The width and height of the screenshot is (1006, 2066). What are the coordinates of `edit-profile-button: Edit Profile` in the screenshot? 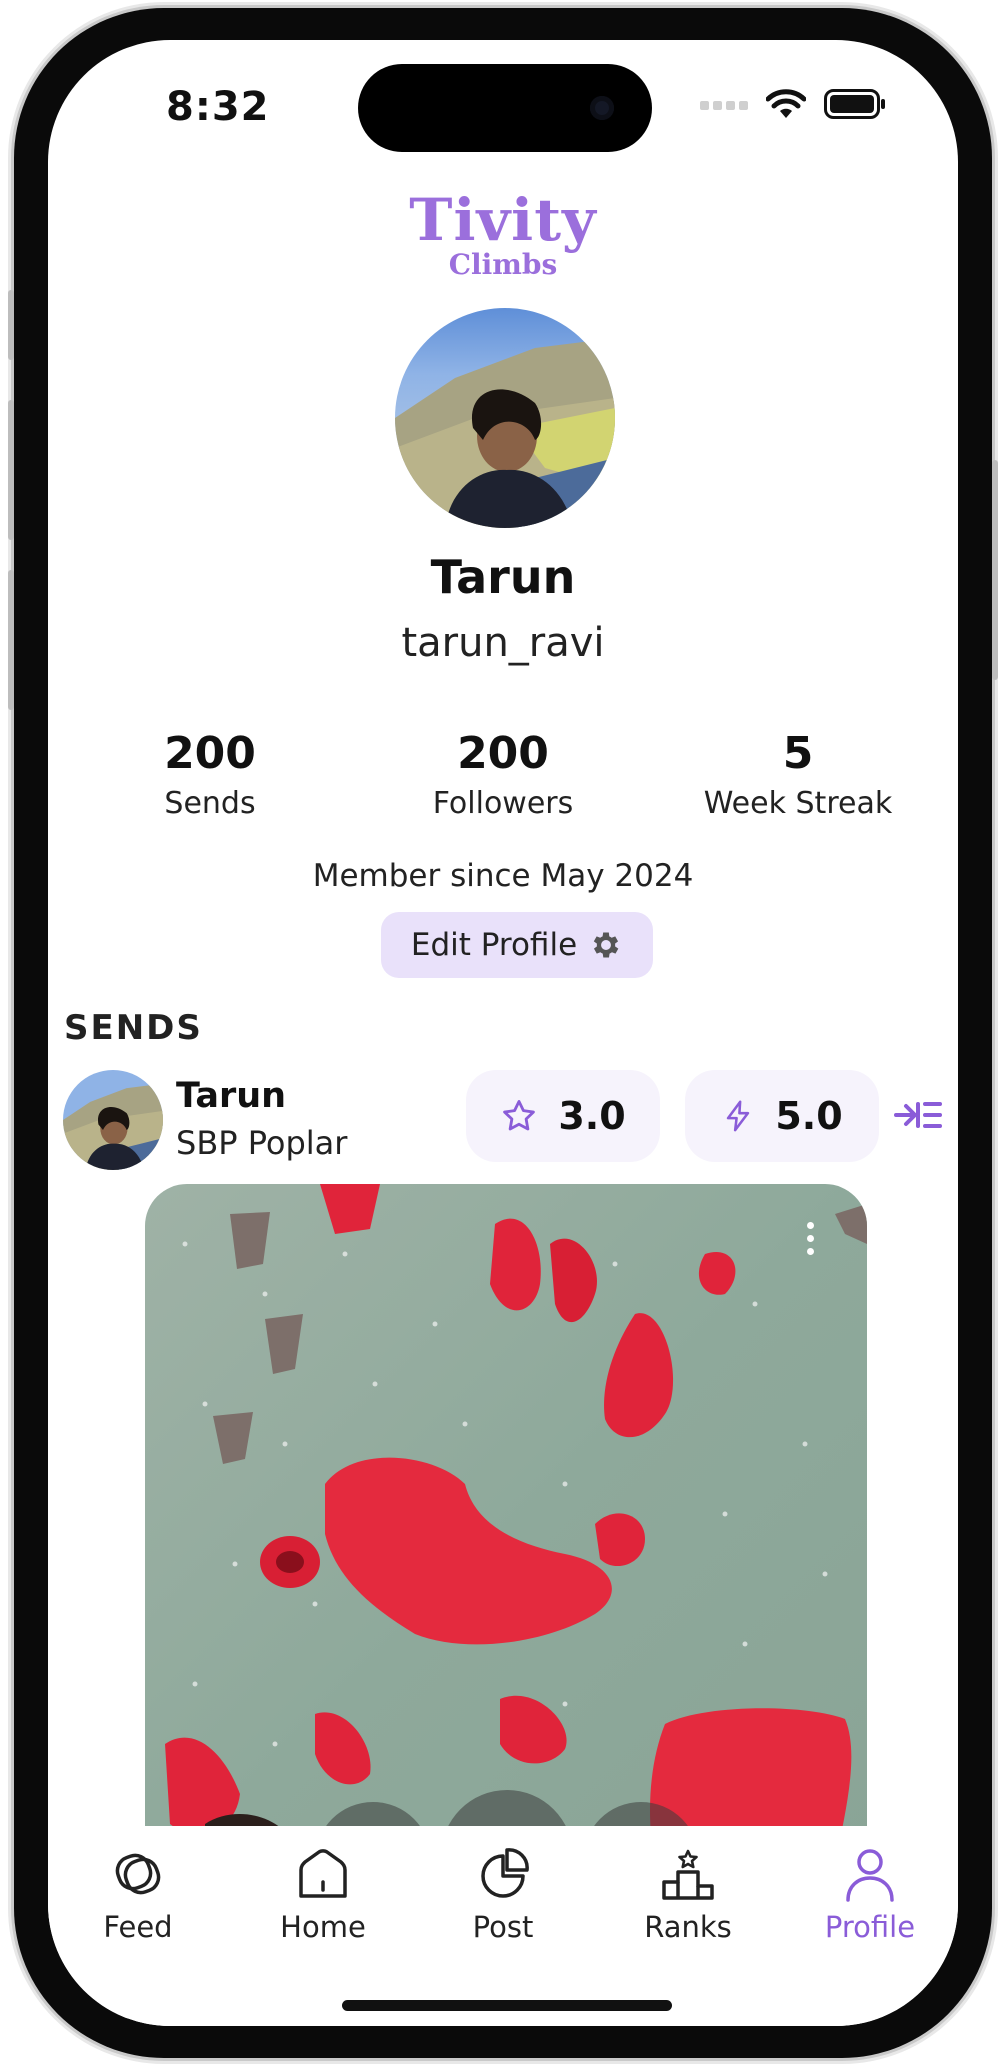 It's located at (517, 945).